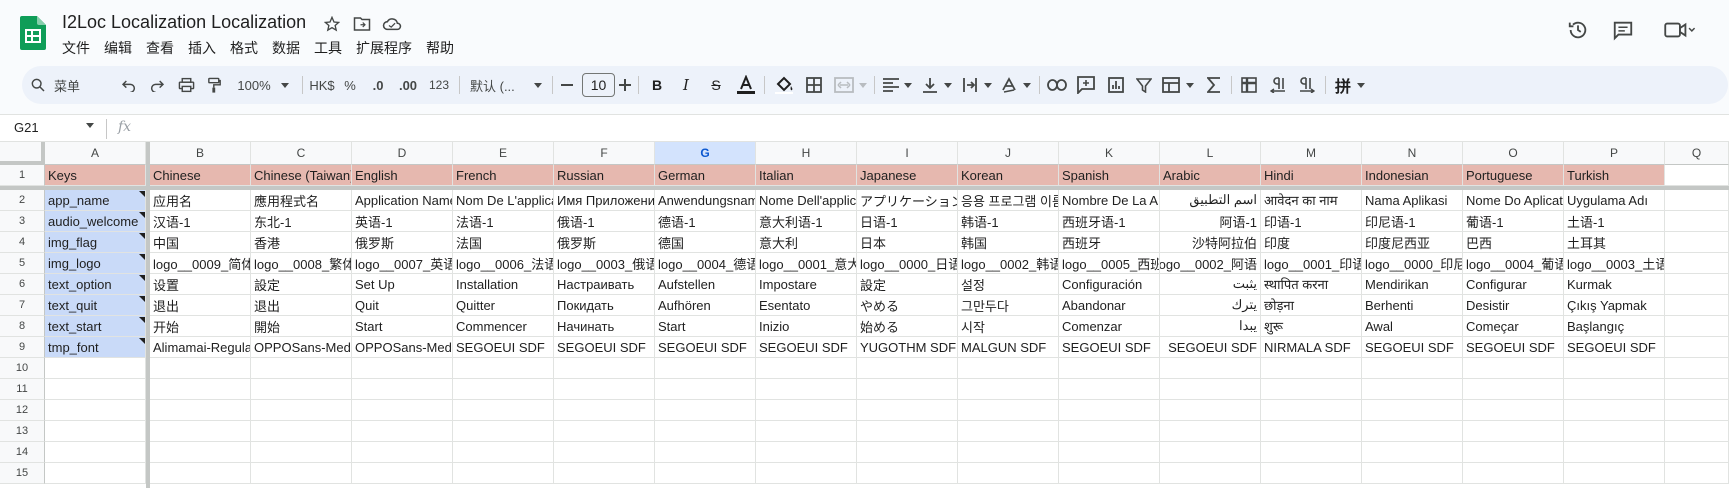 This screenshot has width=1729, height=488. I want to click on table-cell: 意大利语-1, so click(806, 221).